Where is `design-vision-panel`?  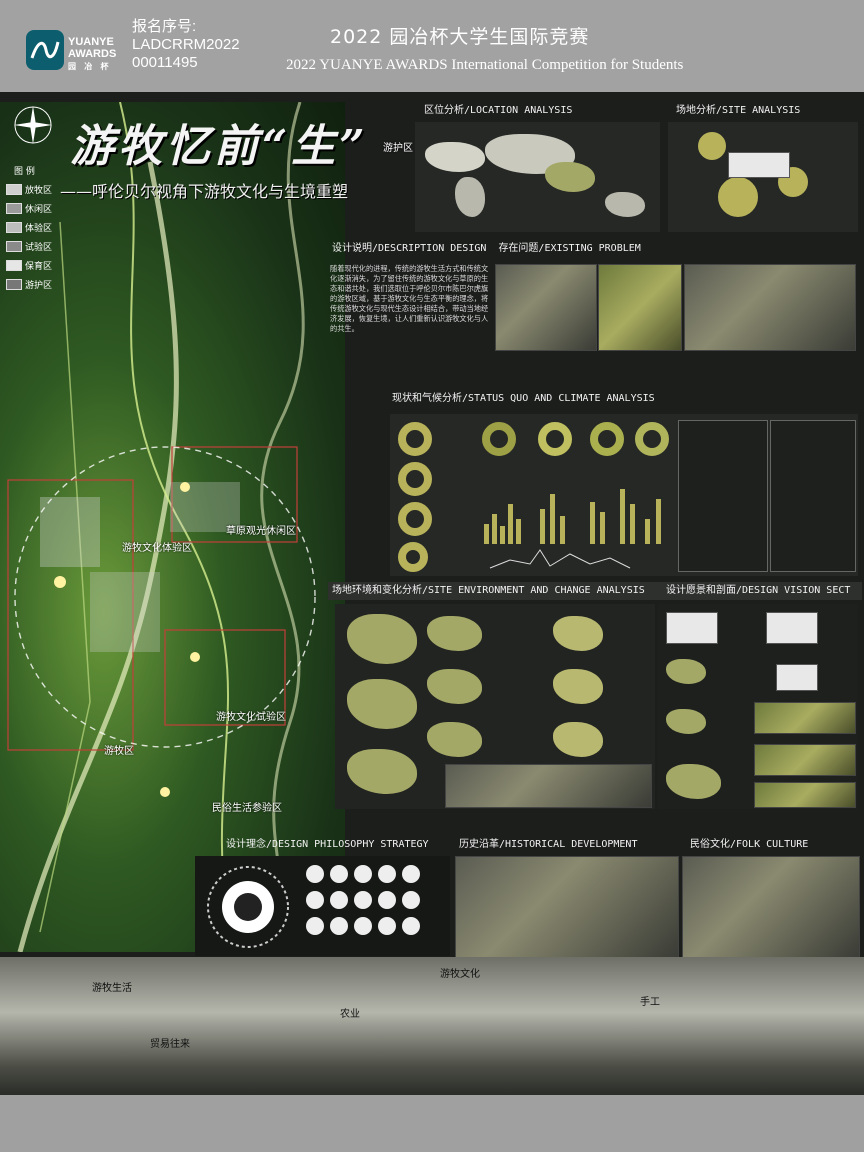
design-vision-panel is located at coordinates (758, 706).